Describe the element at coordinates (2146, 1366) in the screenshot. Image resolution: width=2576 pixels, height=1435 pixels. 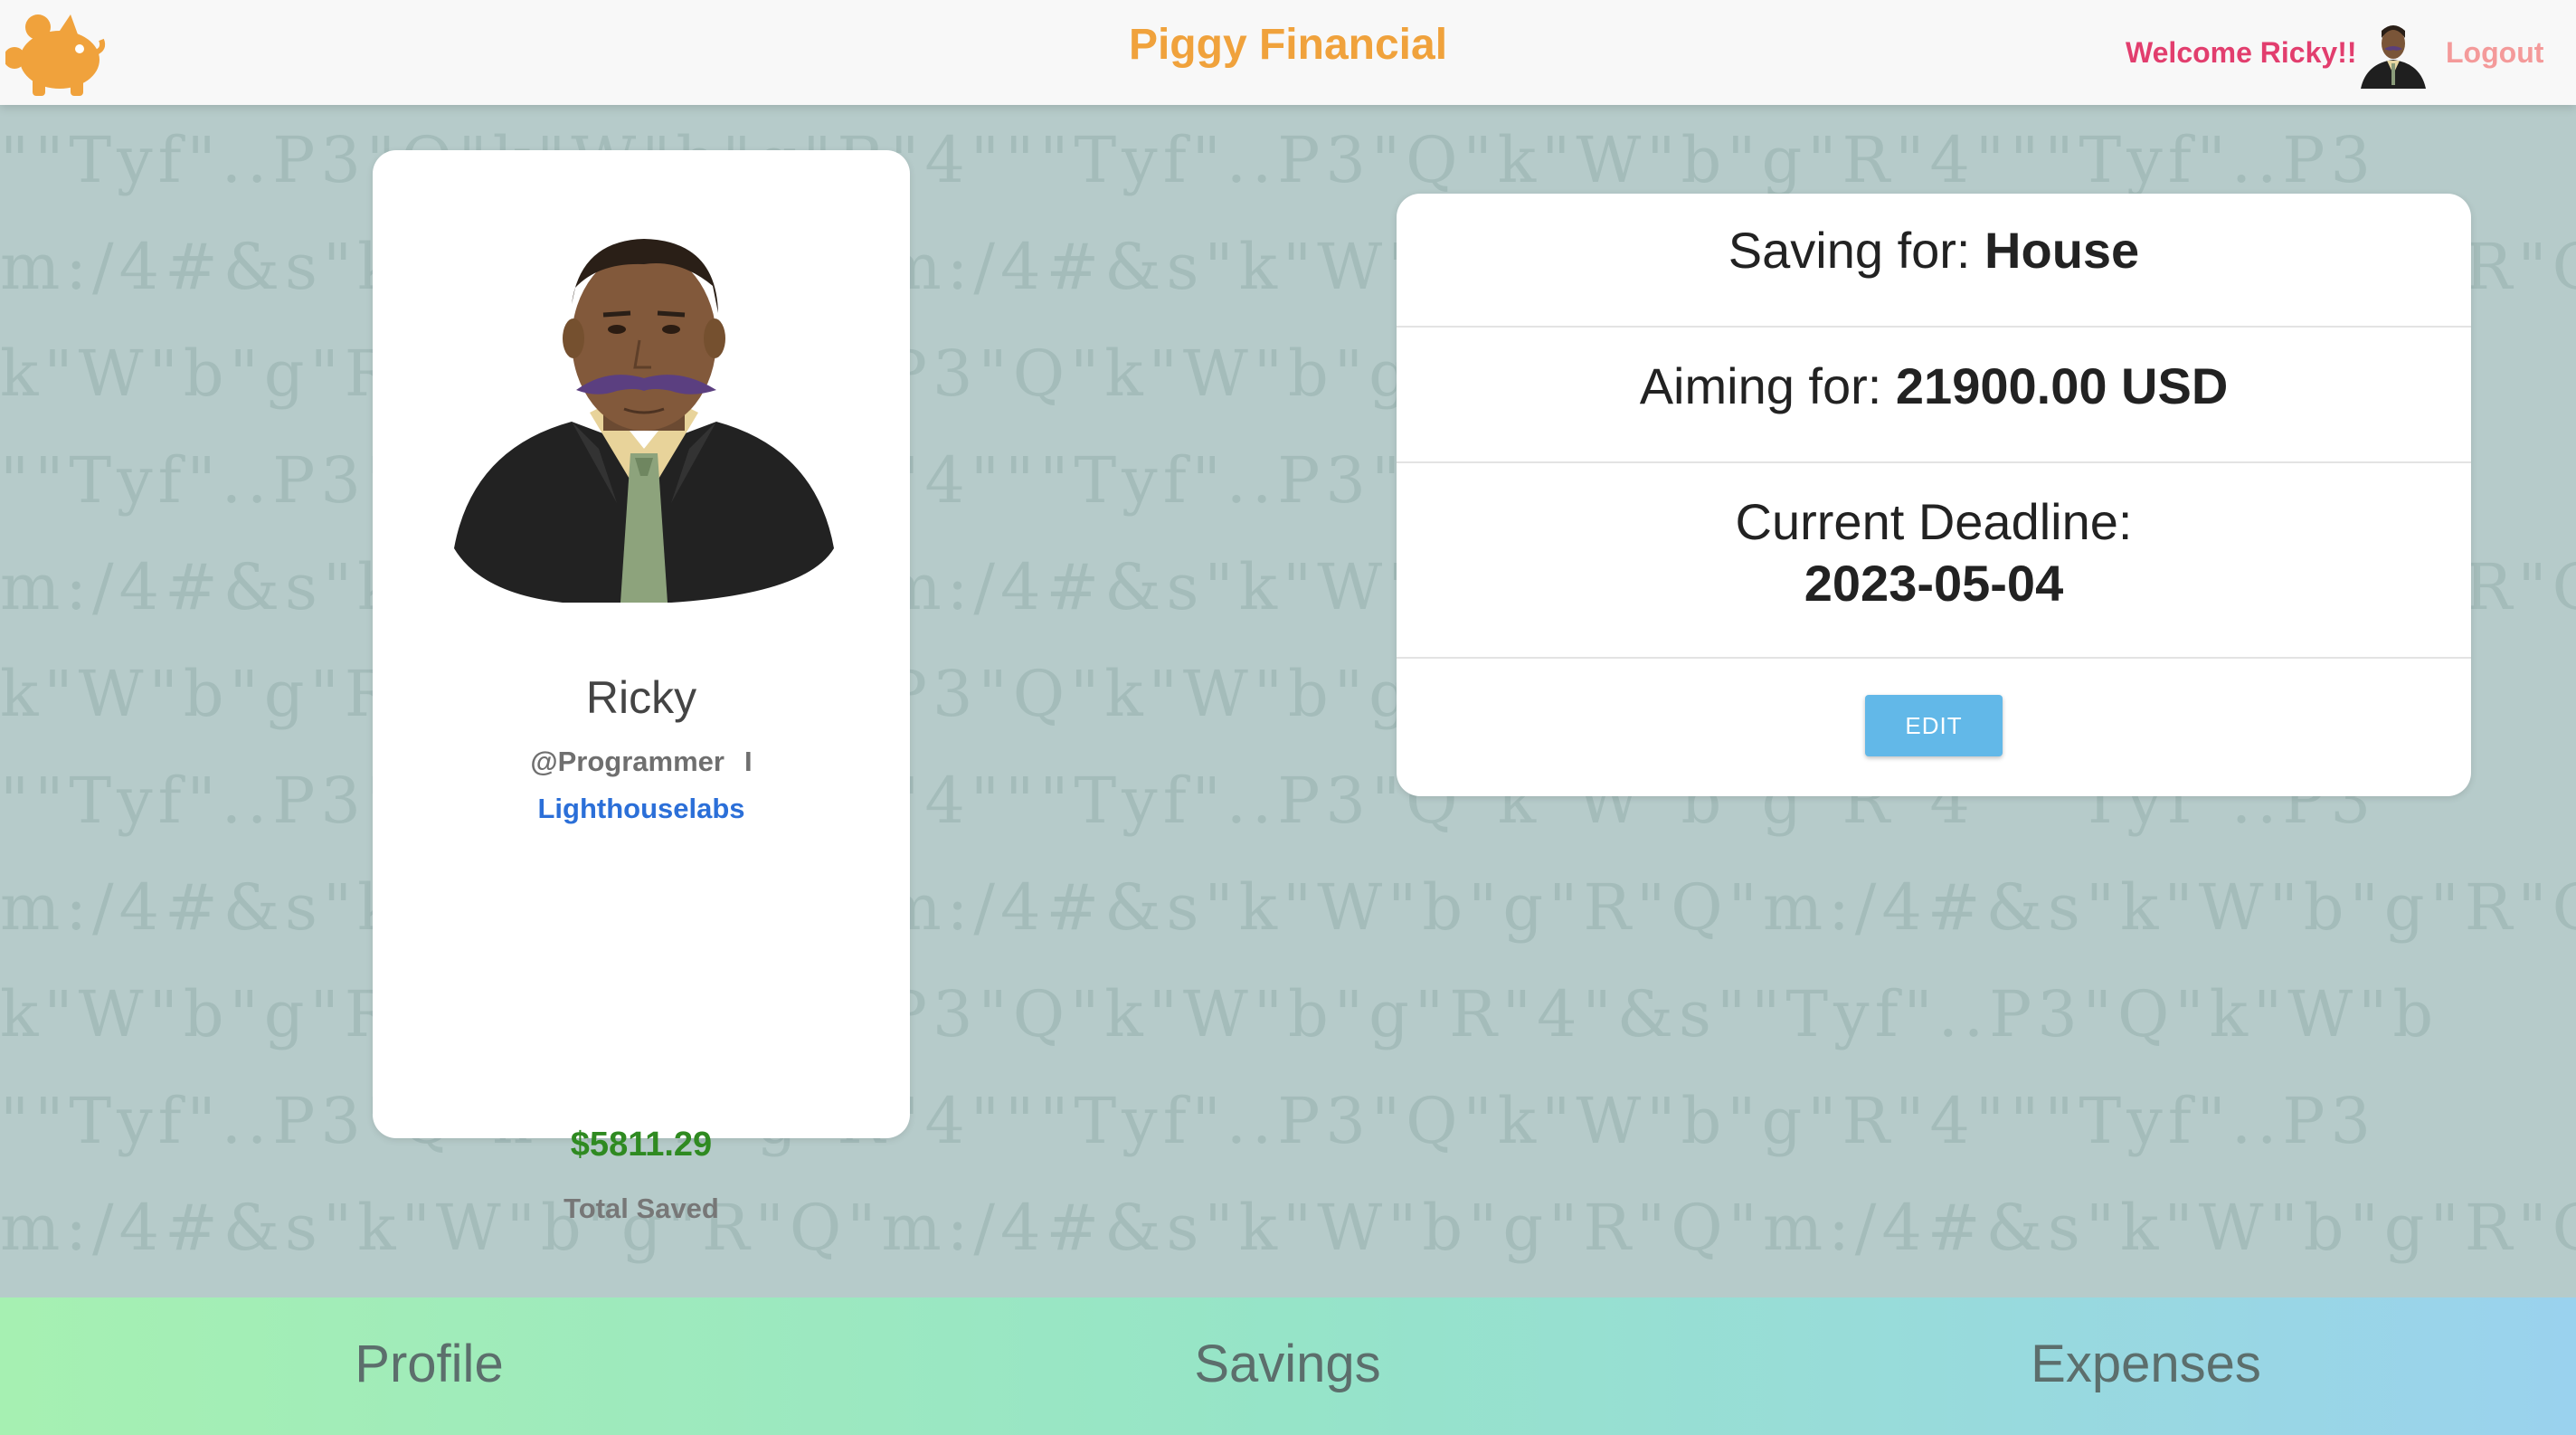
I see `tab-expenses: Expenses` at that location.